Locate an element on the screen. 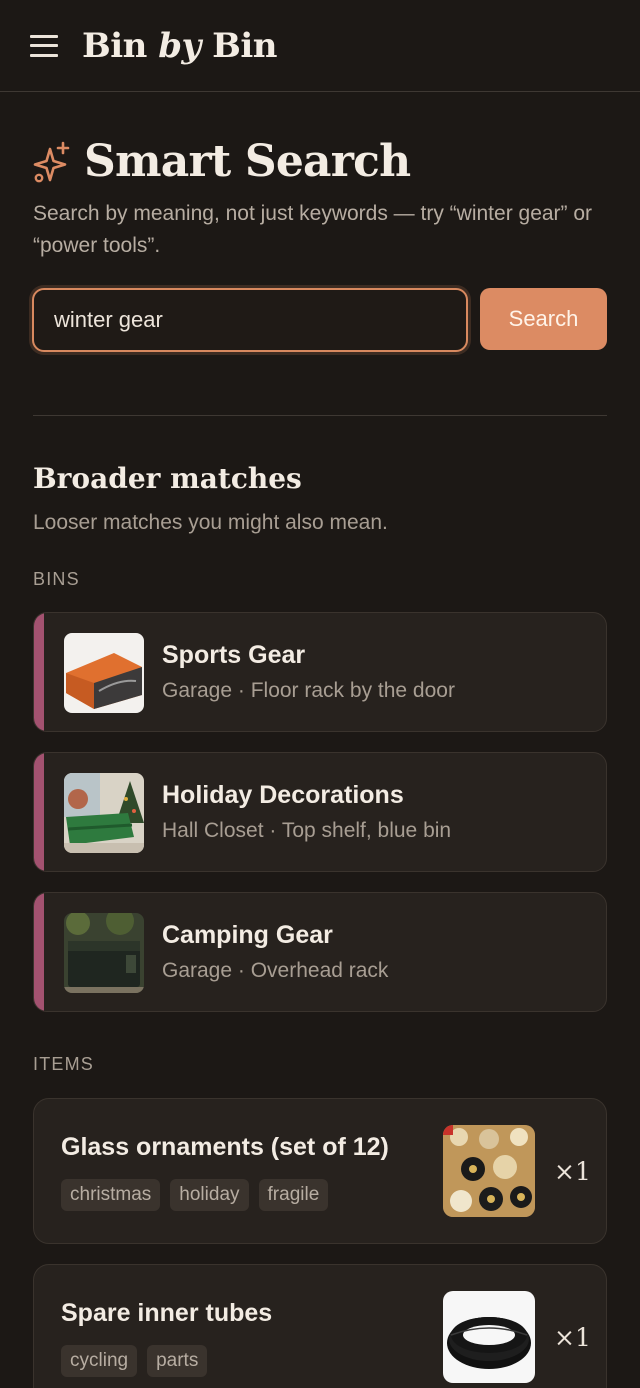 Image resolution: width=640 pixels, height=1388 pixels. bin-name: Sports Gear is located at coordinates (234, 655).